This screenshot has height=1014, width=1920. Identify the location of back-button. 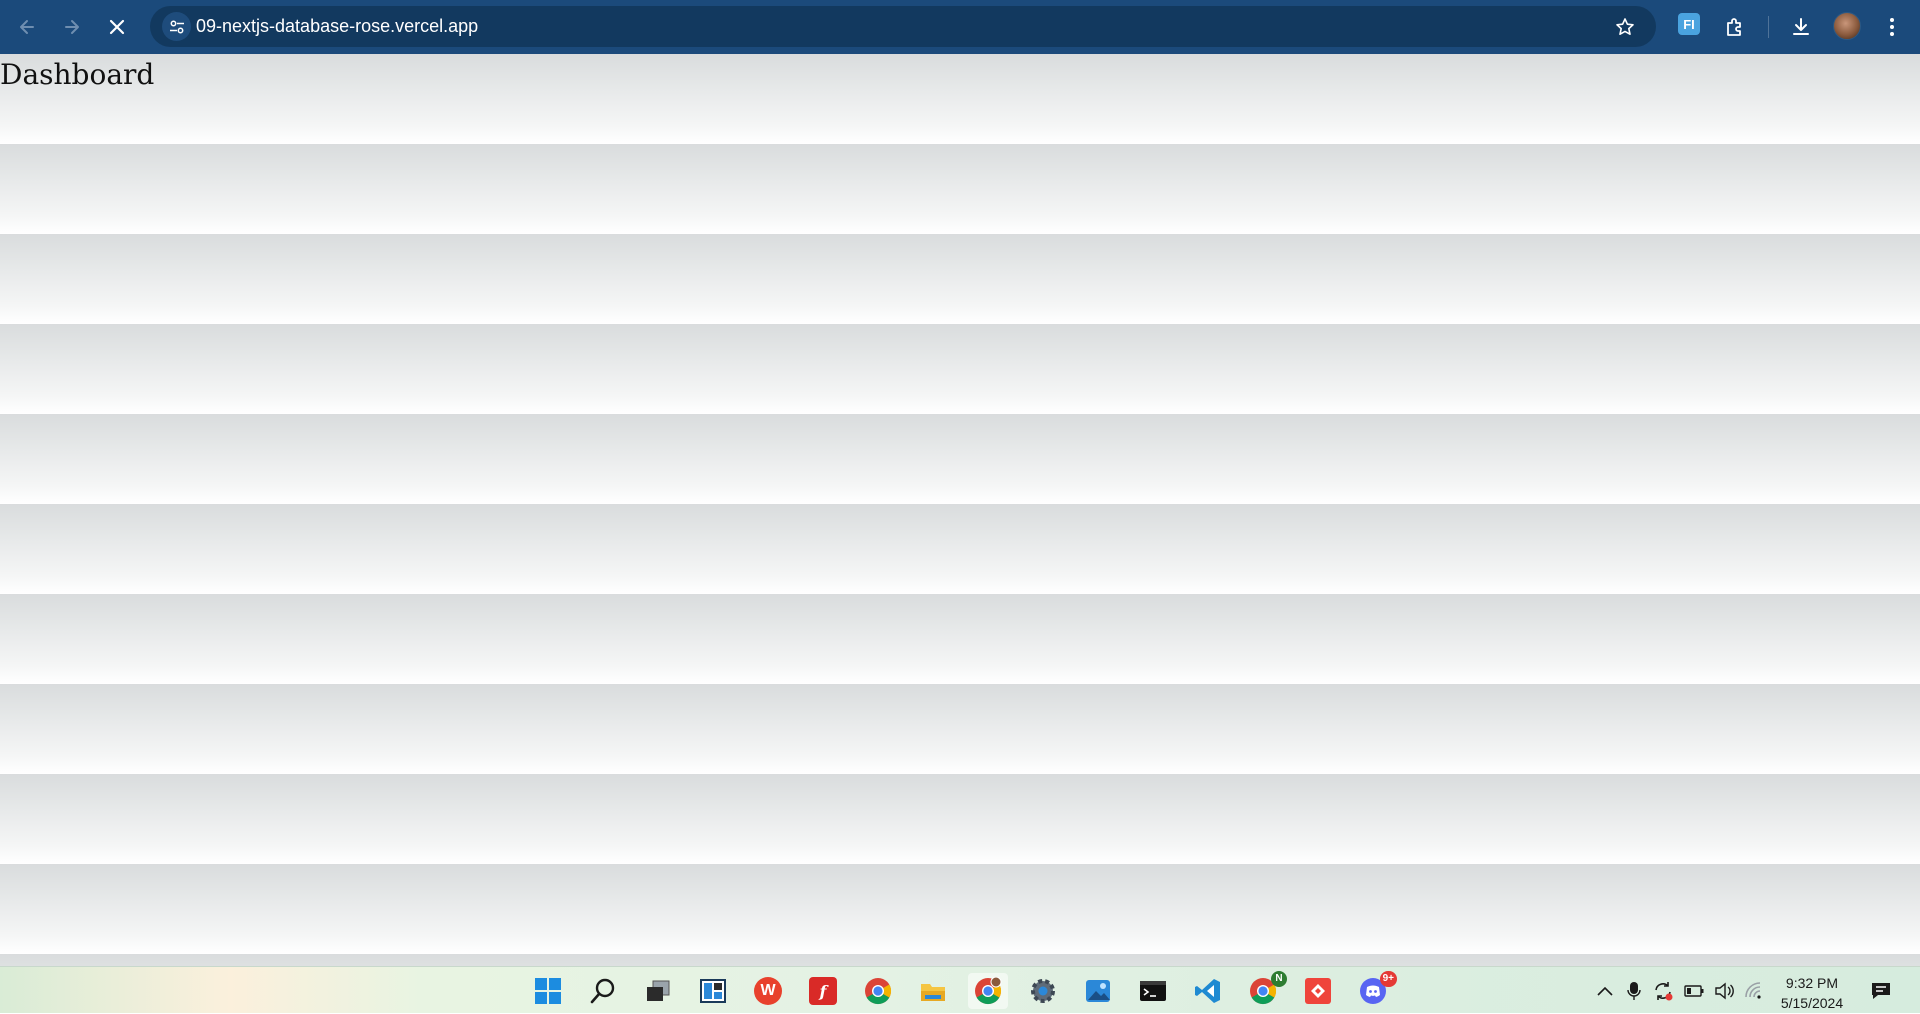
(27, 27).